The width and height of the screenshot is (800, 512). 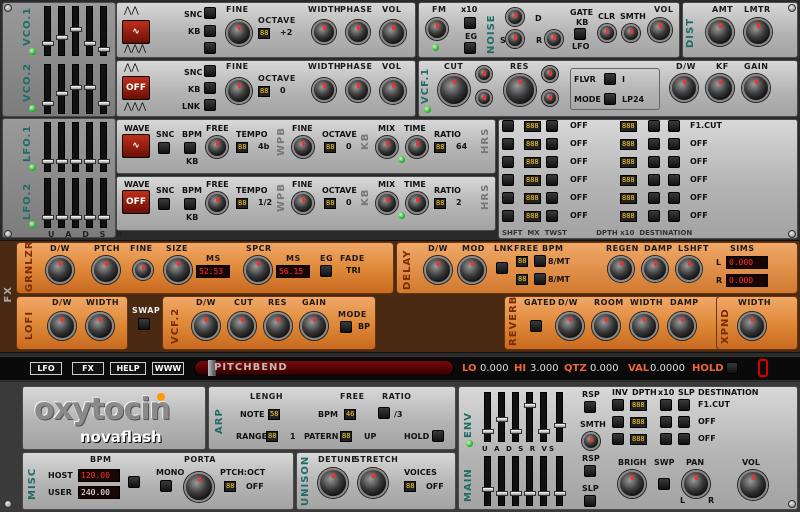 What do you see at coordinates (508, 144) in the screenshot?
I see `mod-row-2-shft` at bounding box center [508, 144].